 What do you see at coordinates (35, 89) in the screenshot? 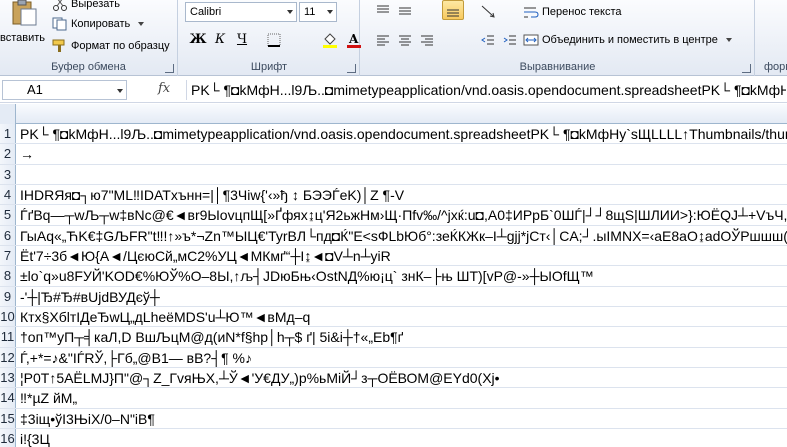
I see `name-box-value: A1` at bounding box center [35, 89].